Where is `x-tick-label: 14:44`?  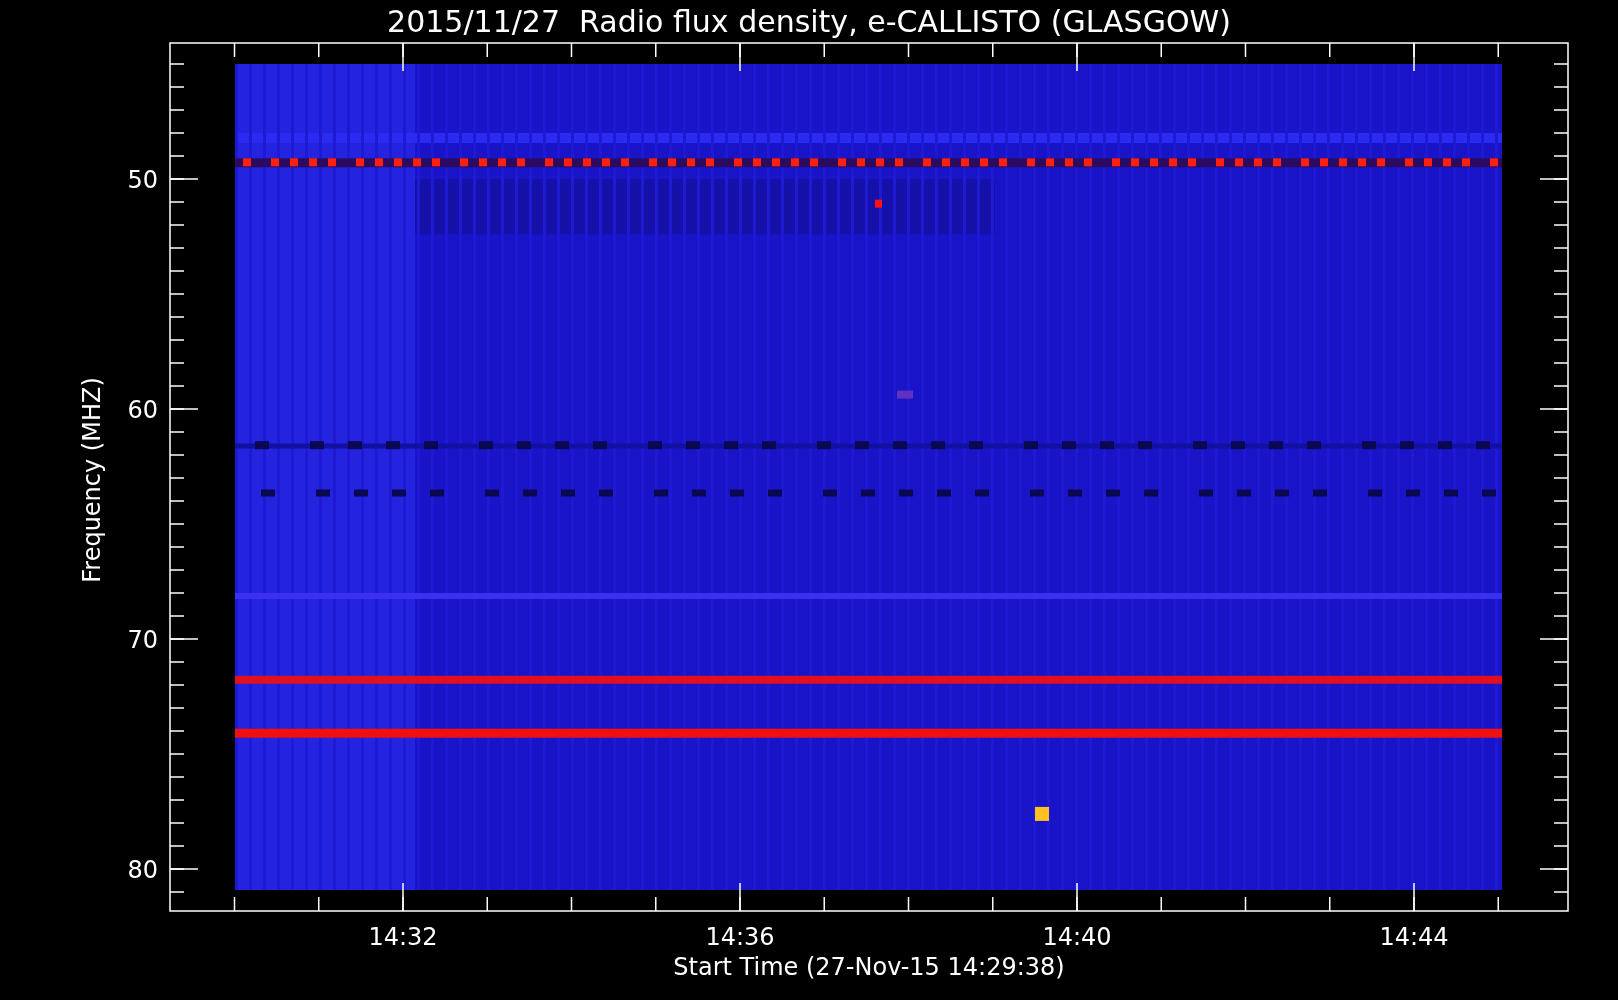
x-tick-label: 14:44 is located at coordinates (1414, 937).